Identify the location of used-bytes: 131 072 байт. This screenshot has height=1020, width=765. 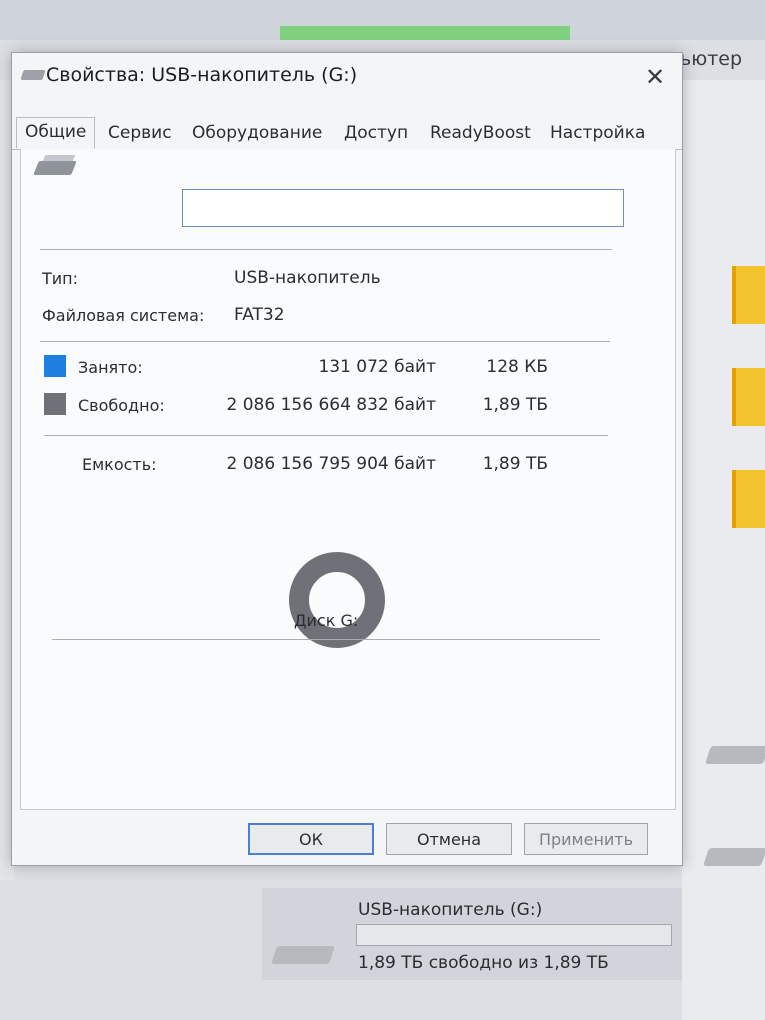
(377, 367).